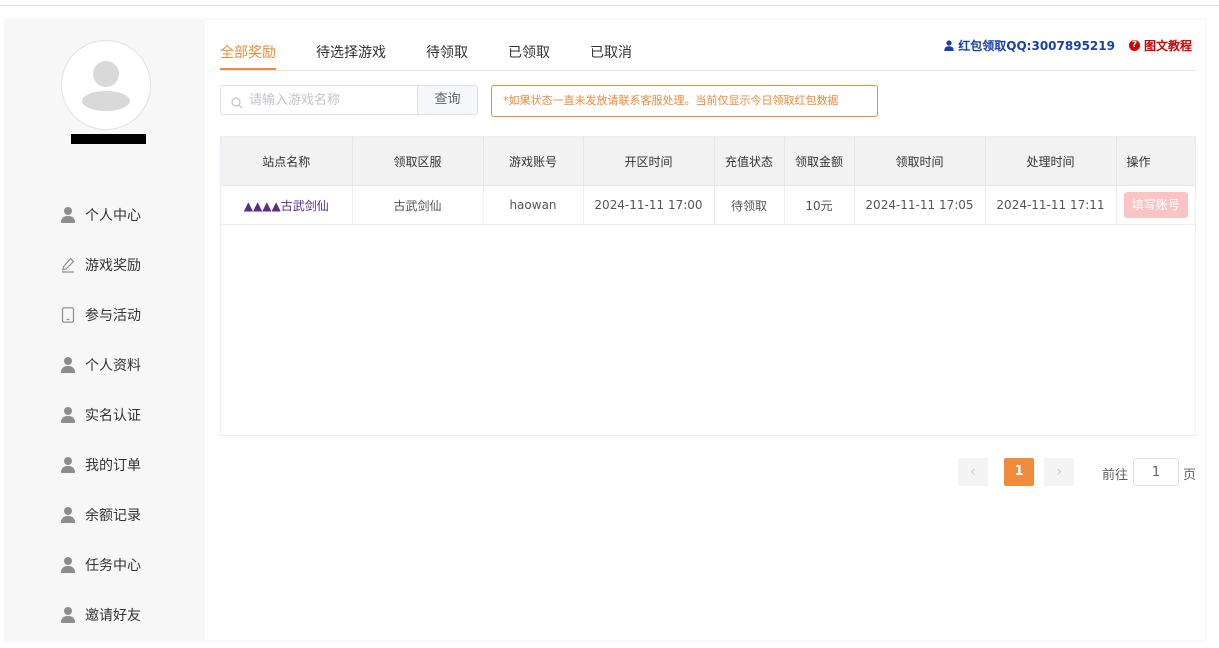 This screenshot has height=648, width=1219. I want to click on sidebar-item-invite-friends: 邀请好友, so click(105, 615).